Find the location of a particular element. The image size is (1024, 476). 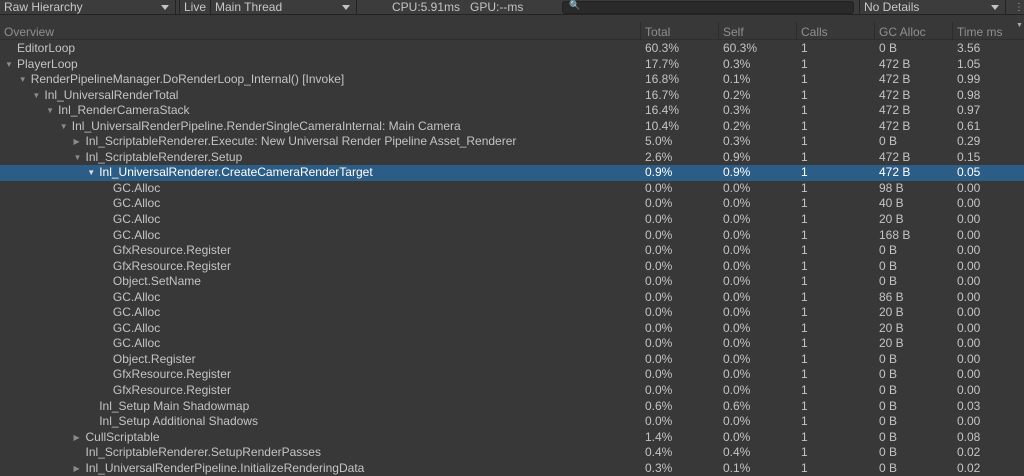

table-row: GC.Alloc 0.0% 0.0% 1 168 B 0.00 is located at coordinates (512, 236).